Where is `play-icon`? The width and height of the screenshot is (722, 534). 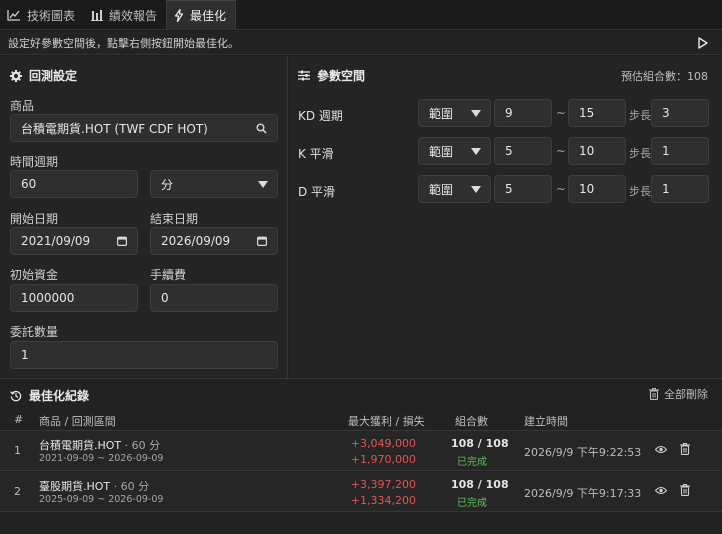 play-icon is located at coordinates (703, 43).